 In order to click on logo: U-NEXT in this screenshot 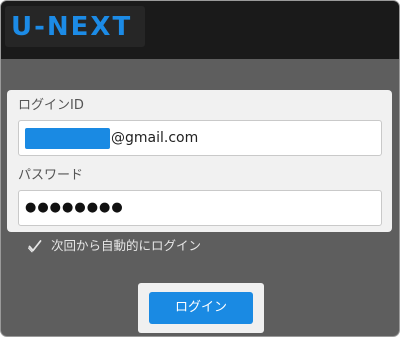, I will do `click(75, 26)`.